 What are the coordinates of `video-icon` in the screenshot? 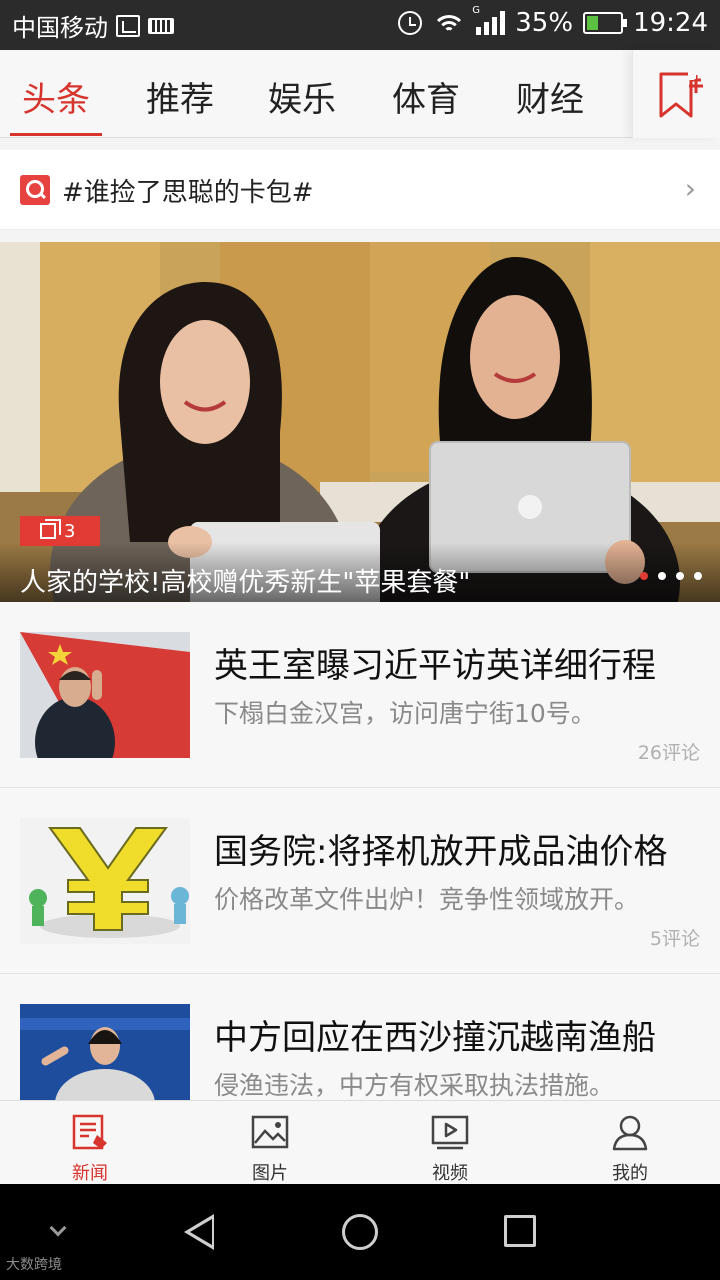 It's located at (450, 1132).